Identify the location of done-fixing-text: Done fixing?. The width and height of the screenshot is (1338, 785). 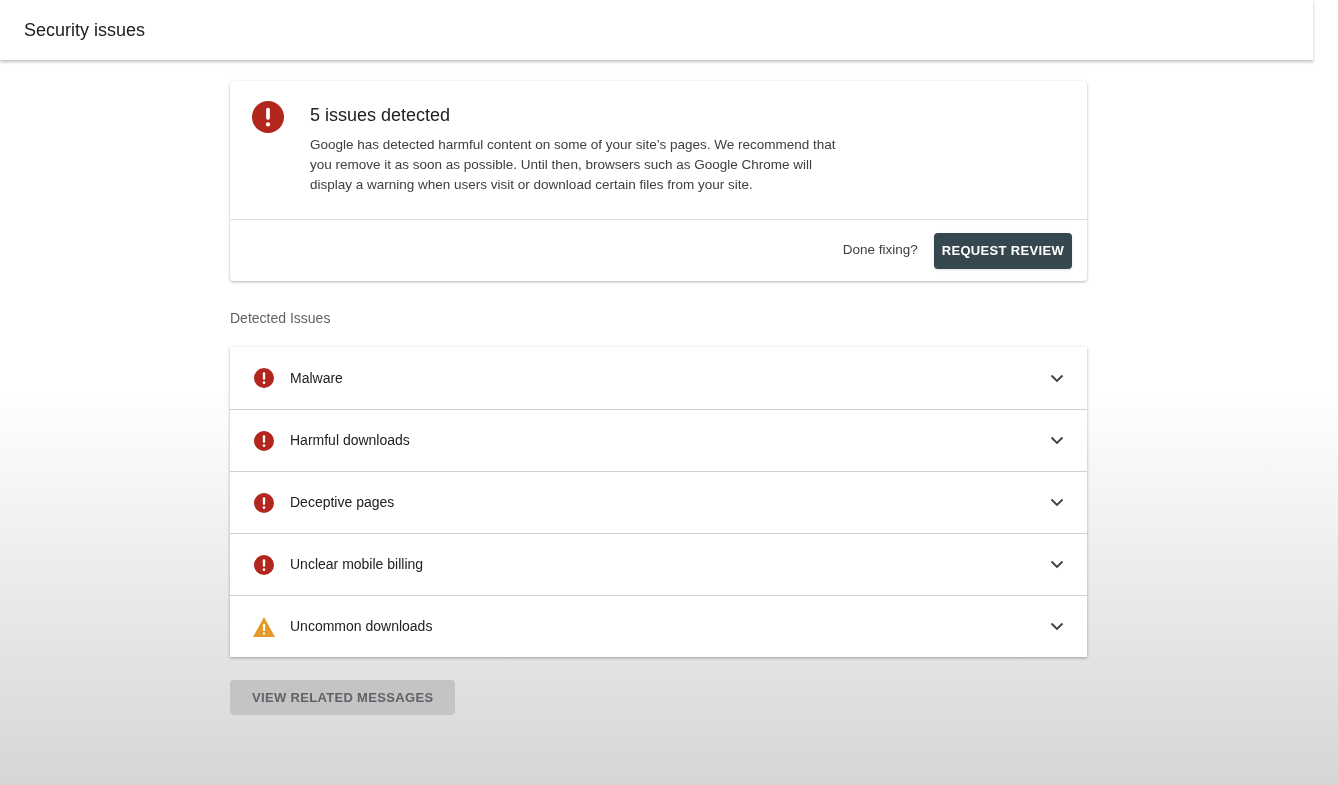
(880, 250).